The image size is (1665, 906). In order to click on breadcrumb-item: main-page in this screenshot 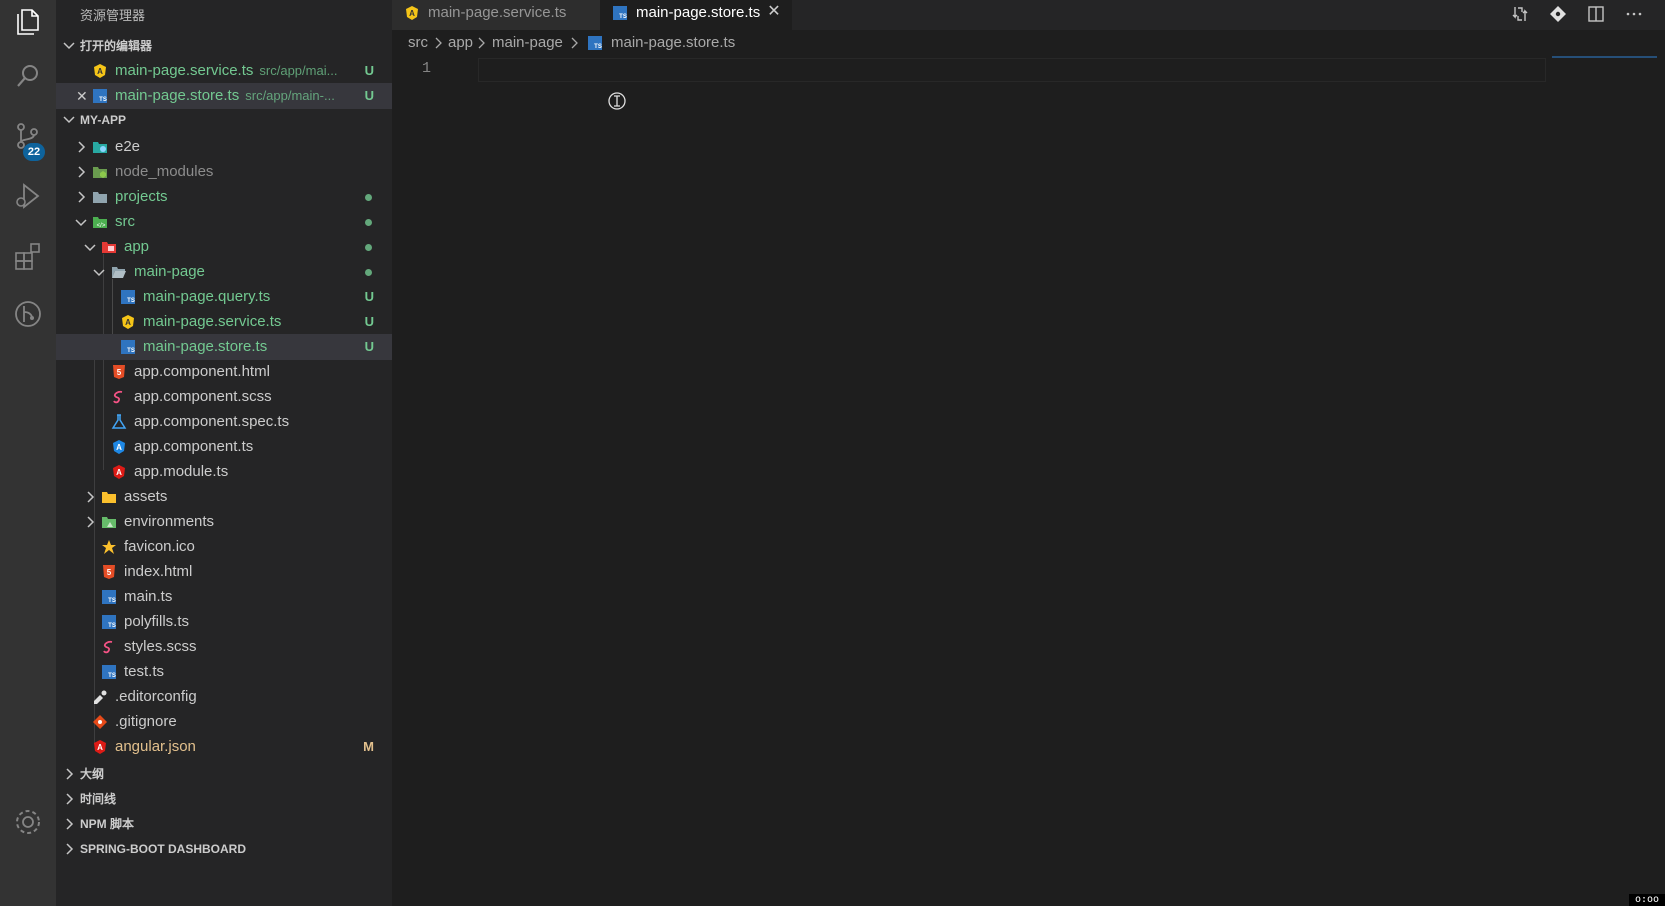, I will do `click(527, 43)`.